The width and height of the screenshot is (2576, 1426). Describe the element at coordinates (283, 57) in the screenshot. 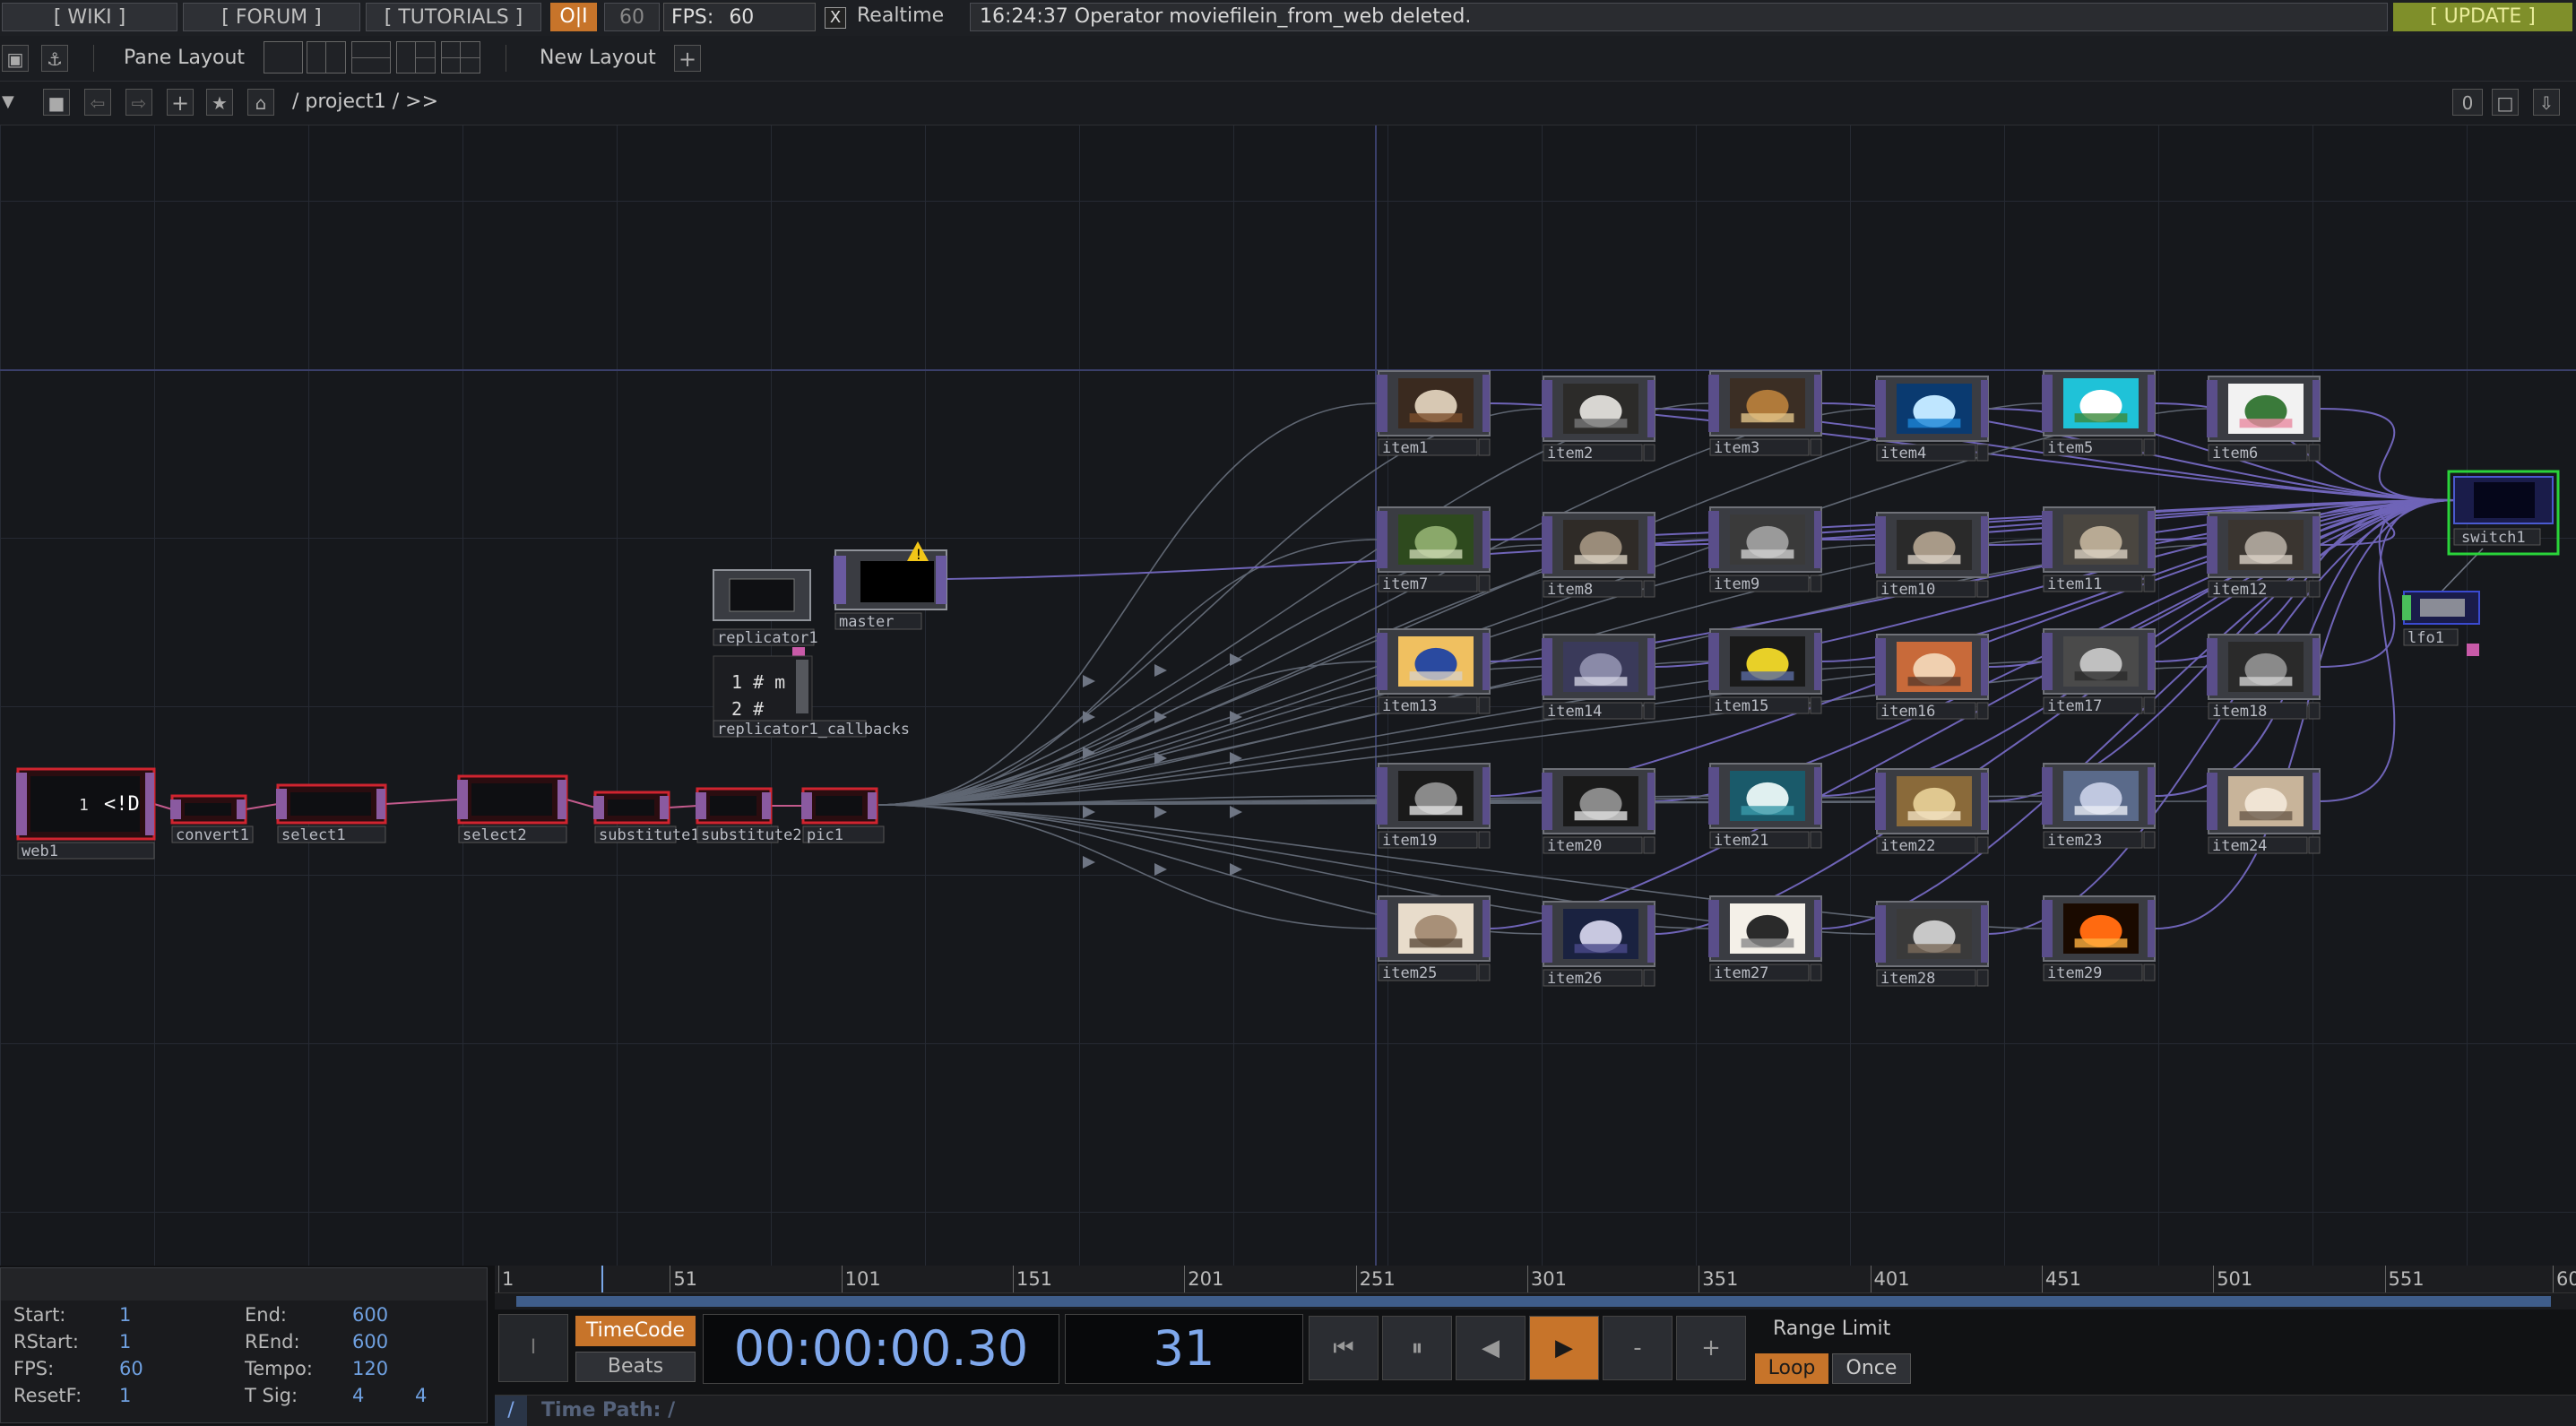

I see `layout-single-icon` at that location.